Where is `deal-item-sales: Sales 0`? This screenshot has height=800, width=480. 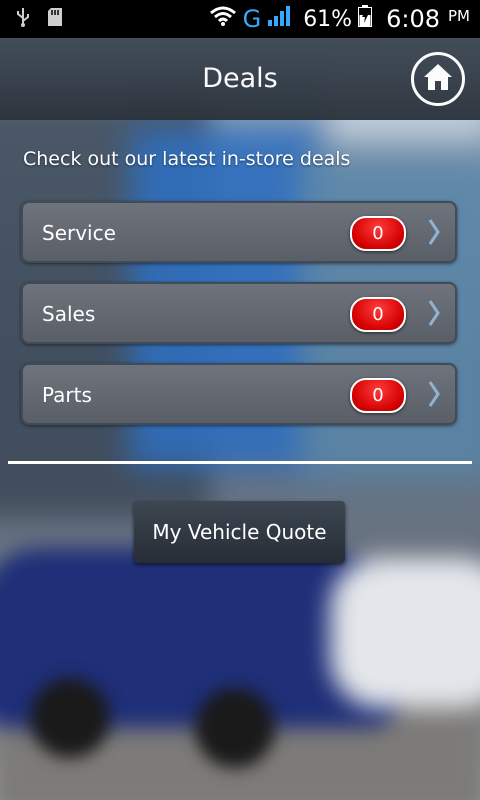 deal-item-sales: Sales 0 is located at coordinates (239, 313).